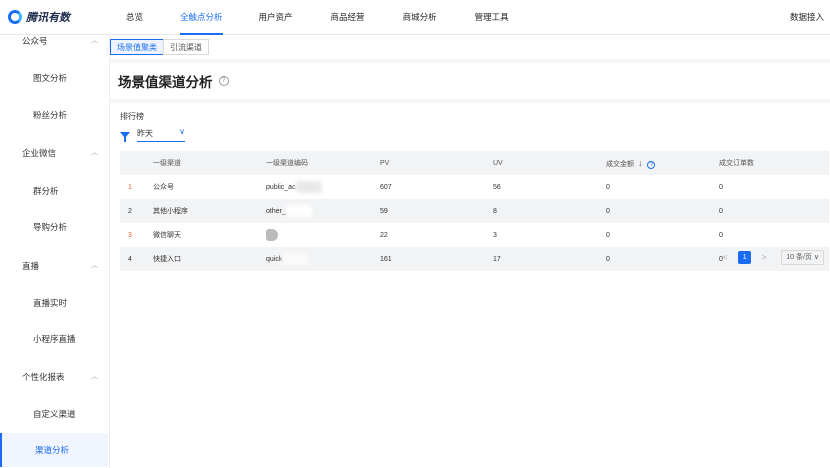 The width and height of the screenshot is (830, 468). What do you see at coordinates (54, 115) in the screenshot?
I see `sidebar-item-fans-analysis: 粉丝分析` at bounding box center [54, 115].